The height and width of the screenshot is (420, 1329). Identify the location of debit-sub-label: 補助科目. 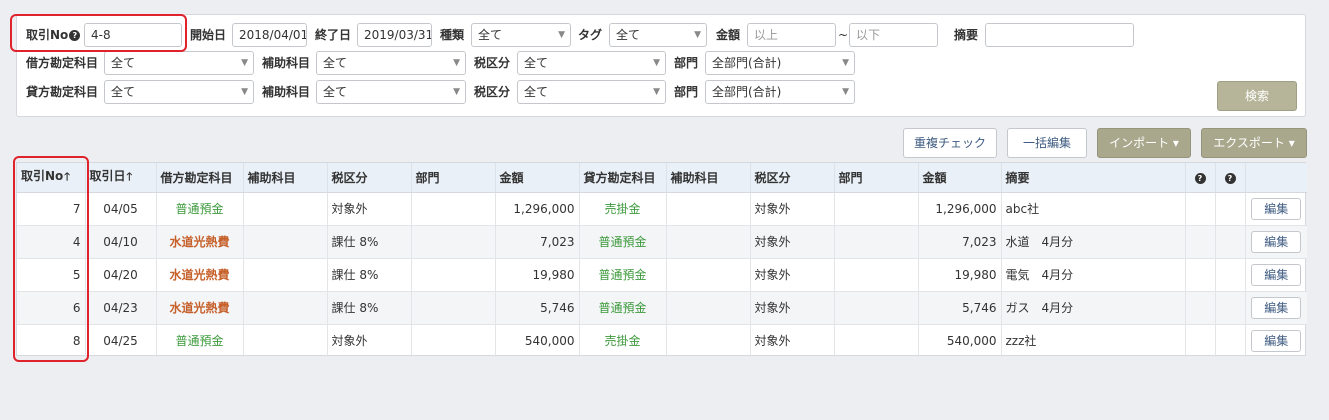
(286, 63).